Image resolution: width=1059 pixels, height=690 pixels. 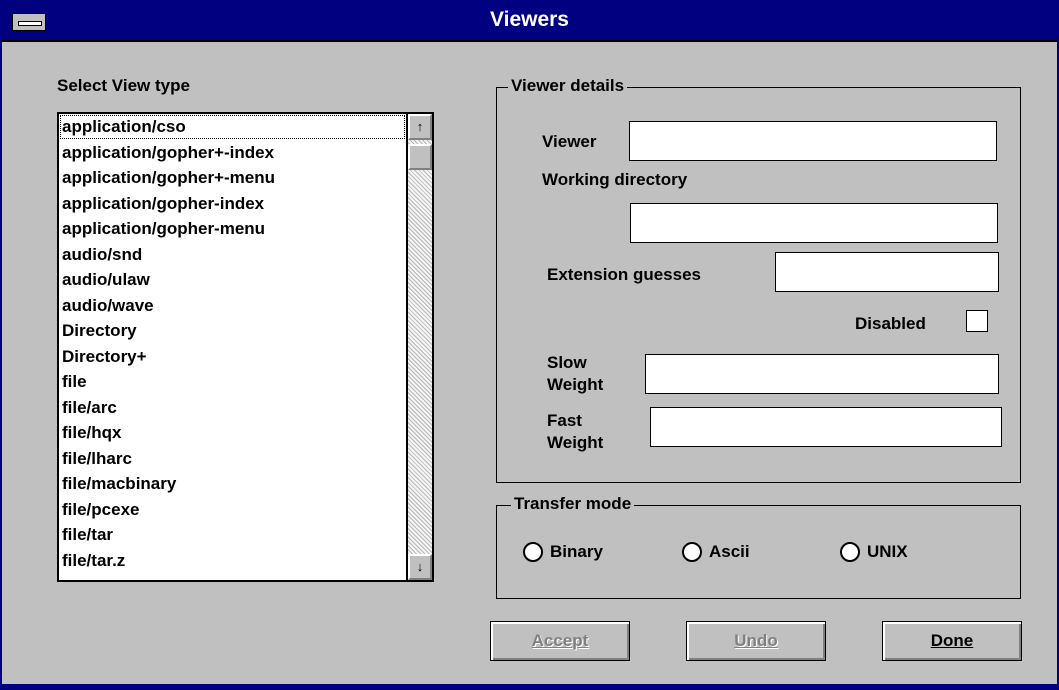 I want to click on radio-ascii, so click(x=692, y=552).